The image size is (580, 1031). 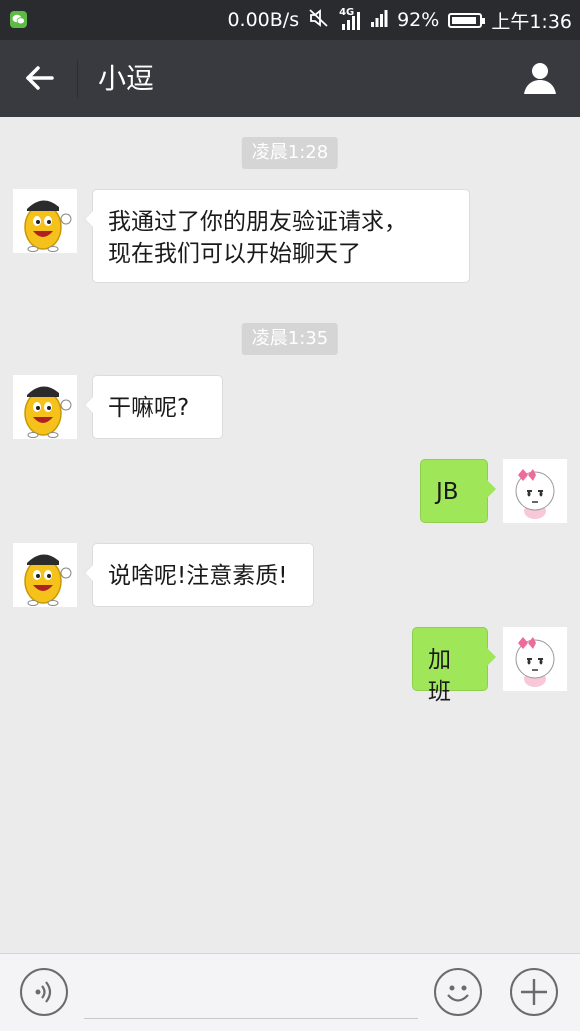 I want to click on person-icon, so click(x=540, y=78).